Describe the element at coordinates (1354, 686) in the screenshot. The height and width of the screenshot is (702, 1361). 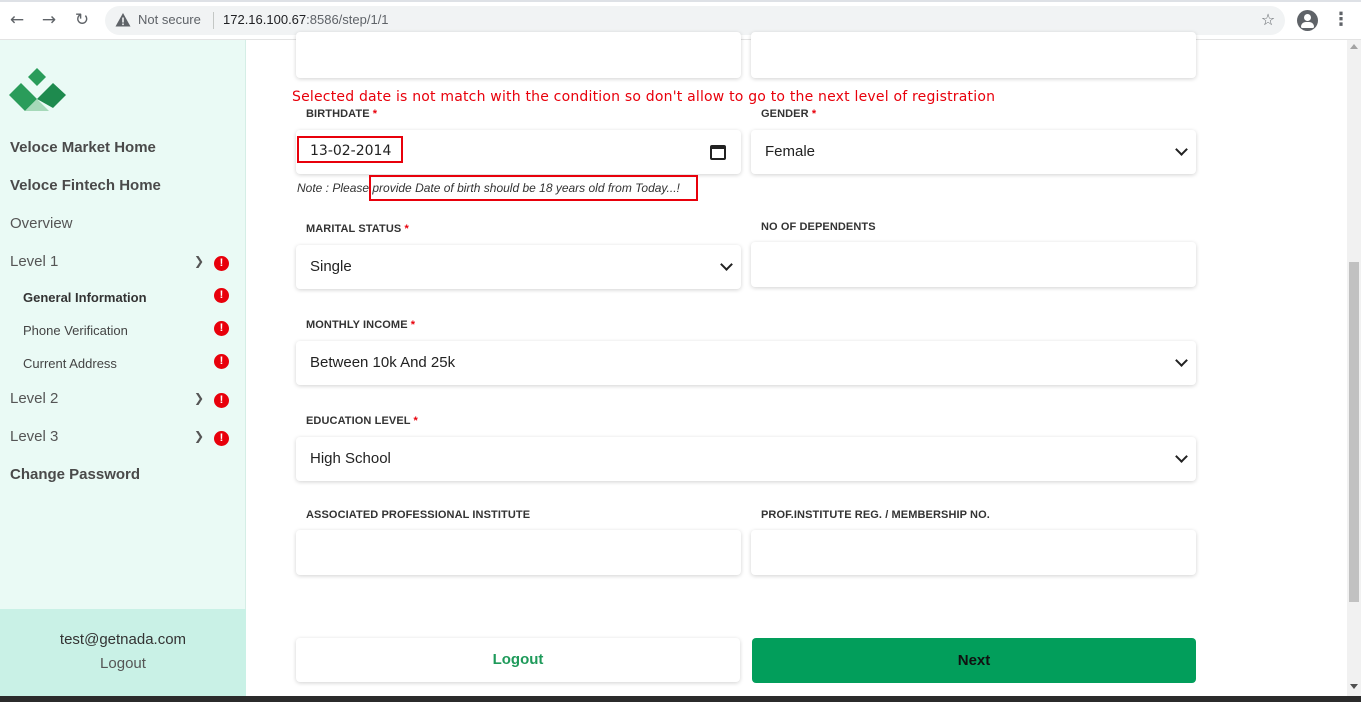
I see `scroll-down-arrow-icon` at that location.